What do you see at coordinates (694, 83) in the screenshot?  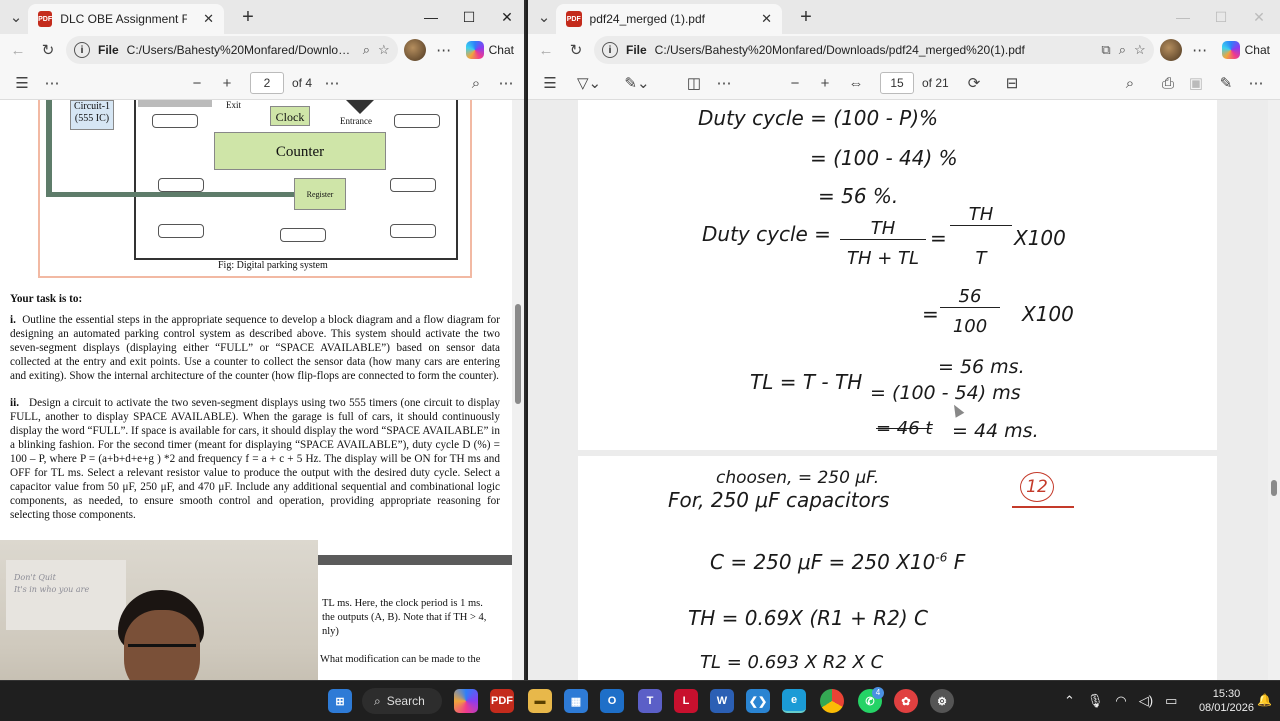 I see `page-view-icon: ◫` at bounding box center [694, 83].